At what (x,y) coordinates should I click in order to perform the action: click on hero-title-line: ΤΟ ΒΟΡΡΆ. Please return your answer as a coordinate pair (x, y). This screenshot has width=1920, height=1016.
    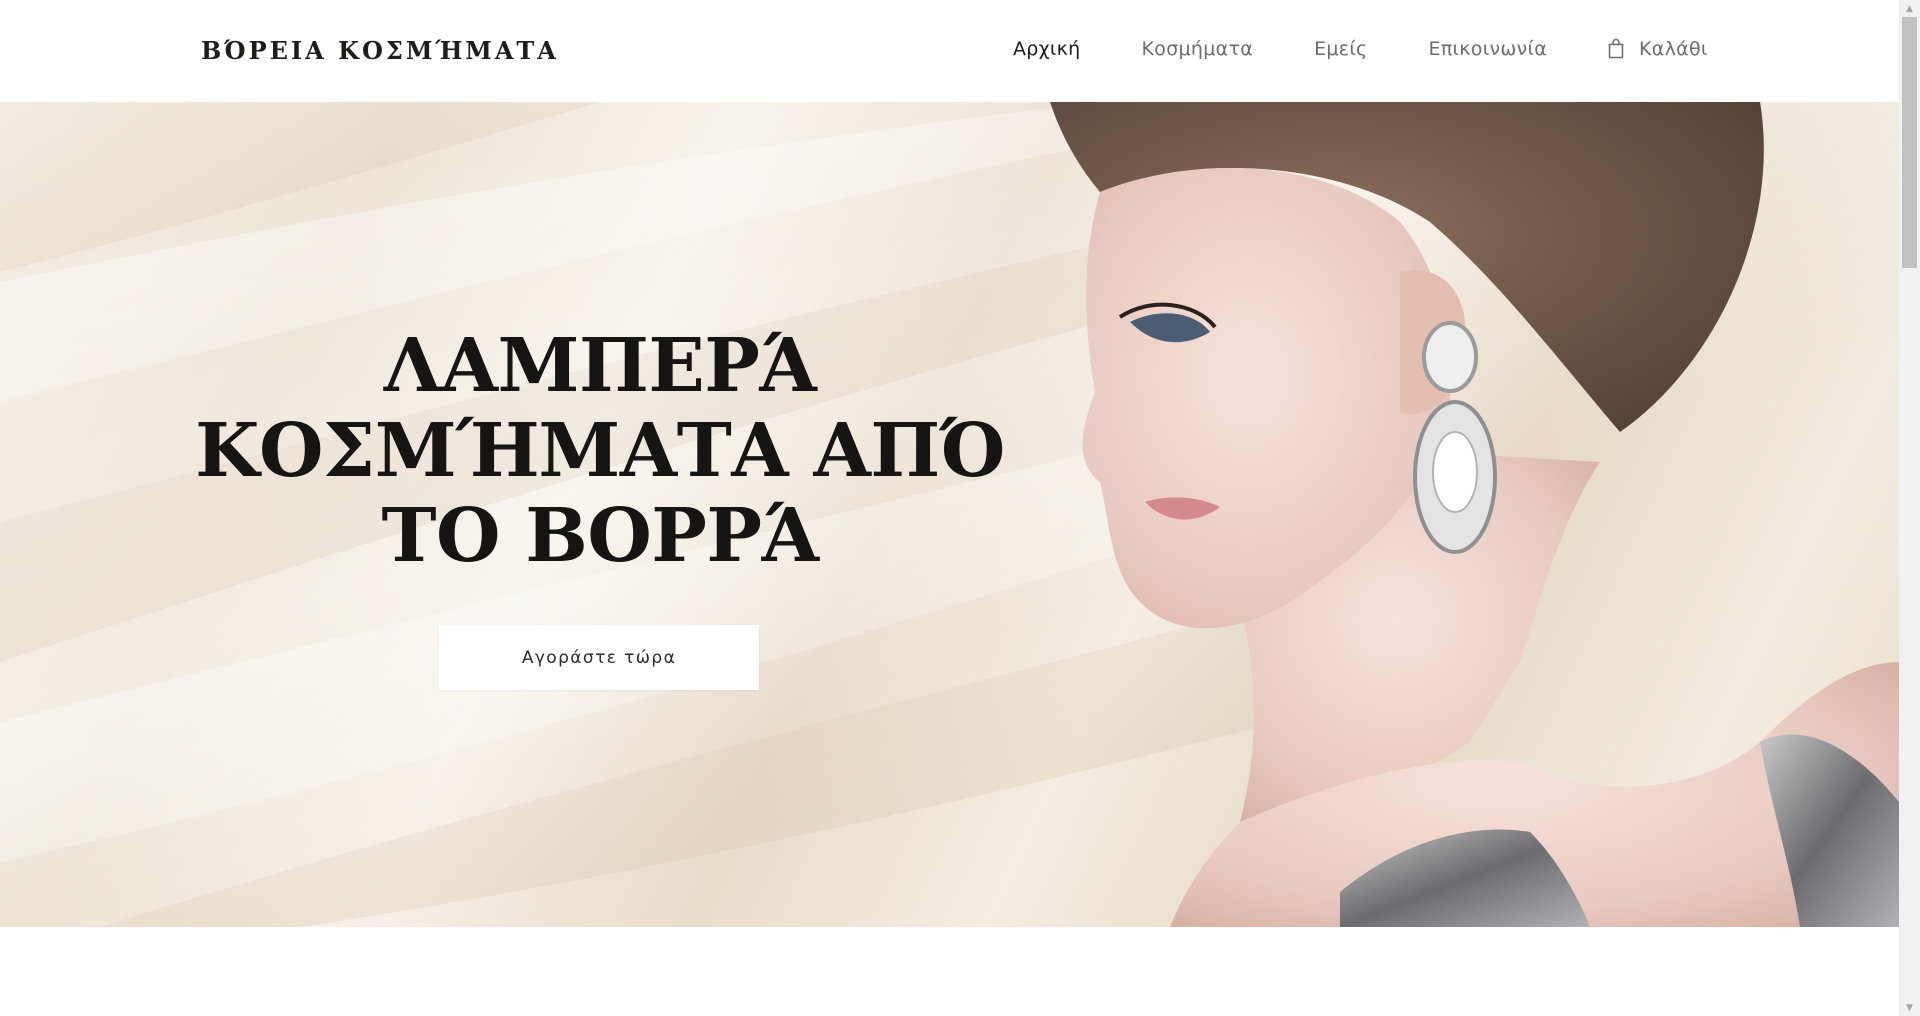
    Looking at the image, I should click on (600, 536).